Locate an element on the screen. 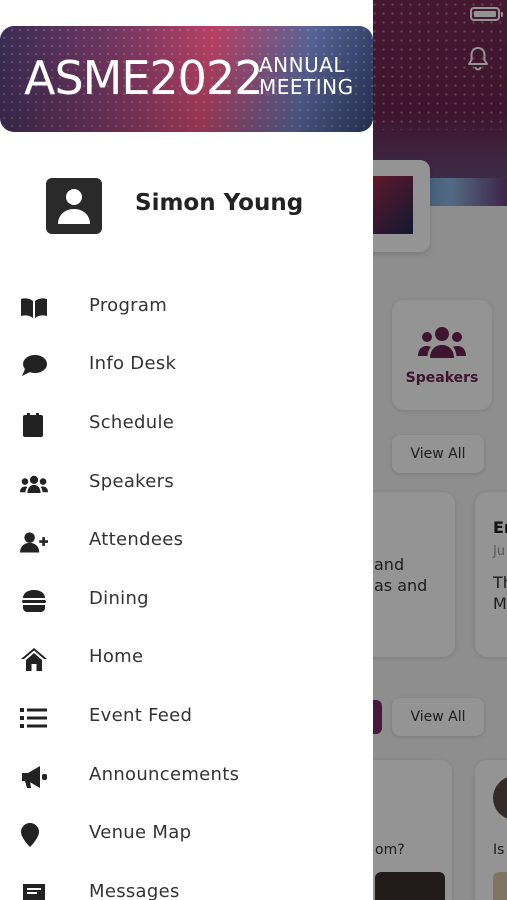 The width and height of the screenshot is (507, 900). burger-icon is located at coordinates (34, 601).